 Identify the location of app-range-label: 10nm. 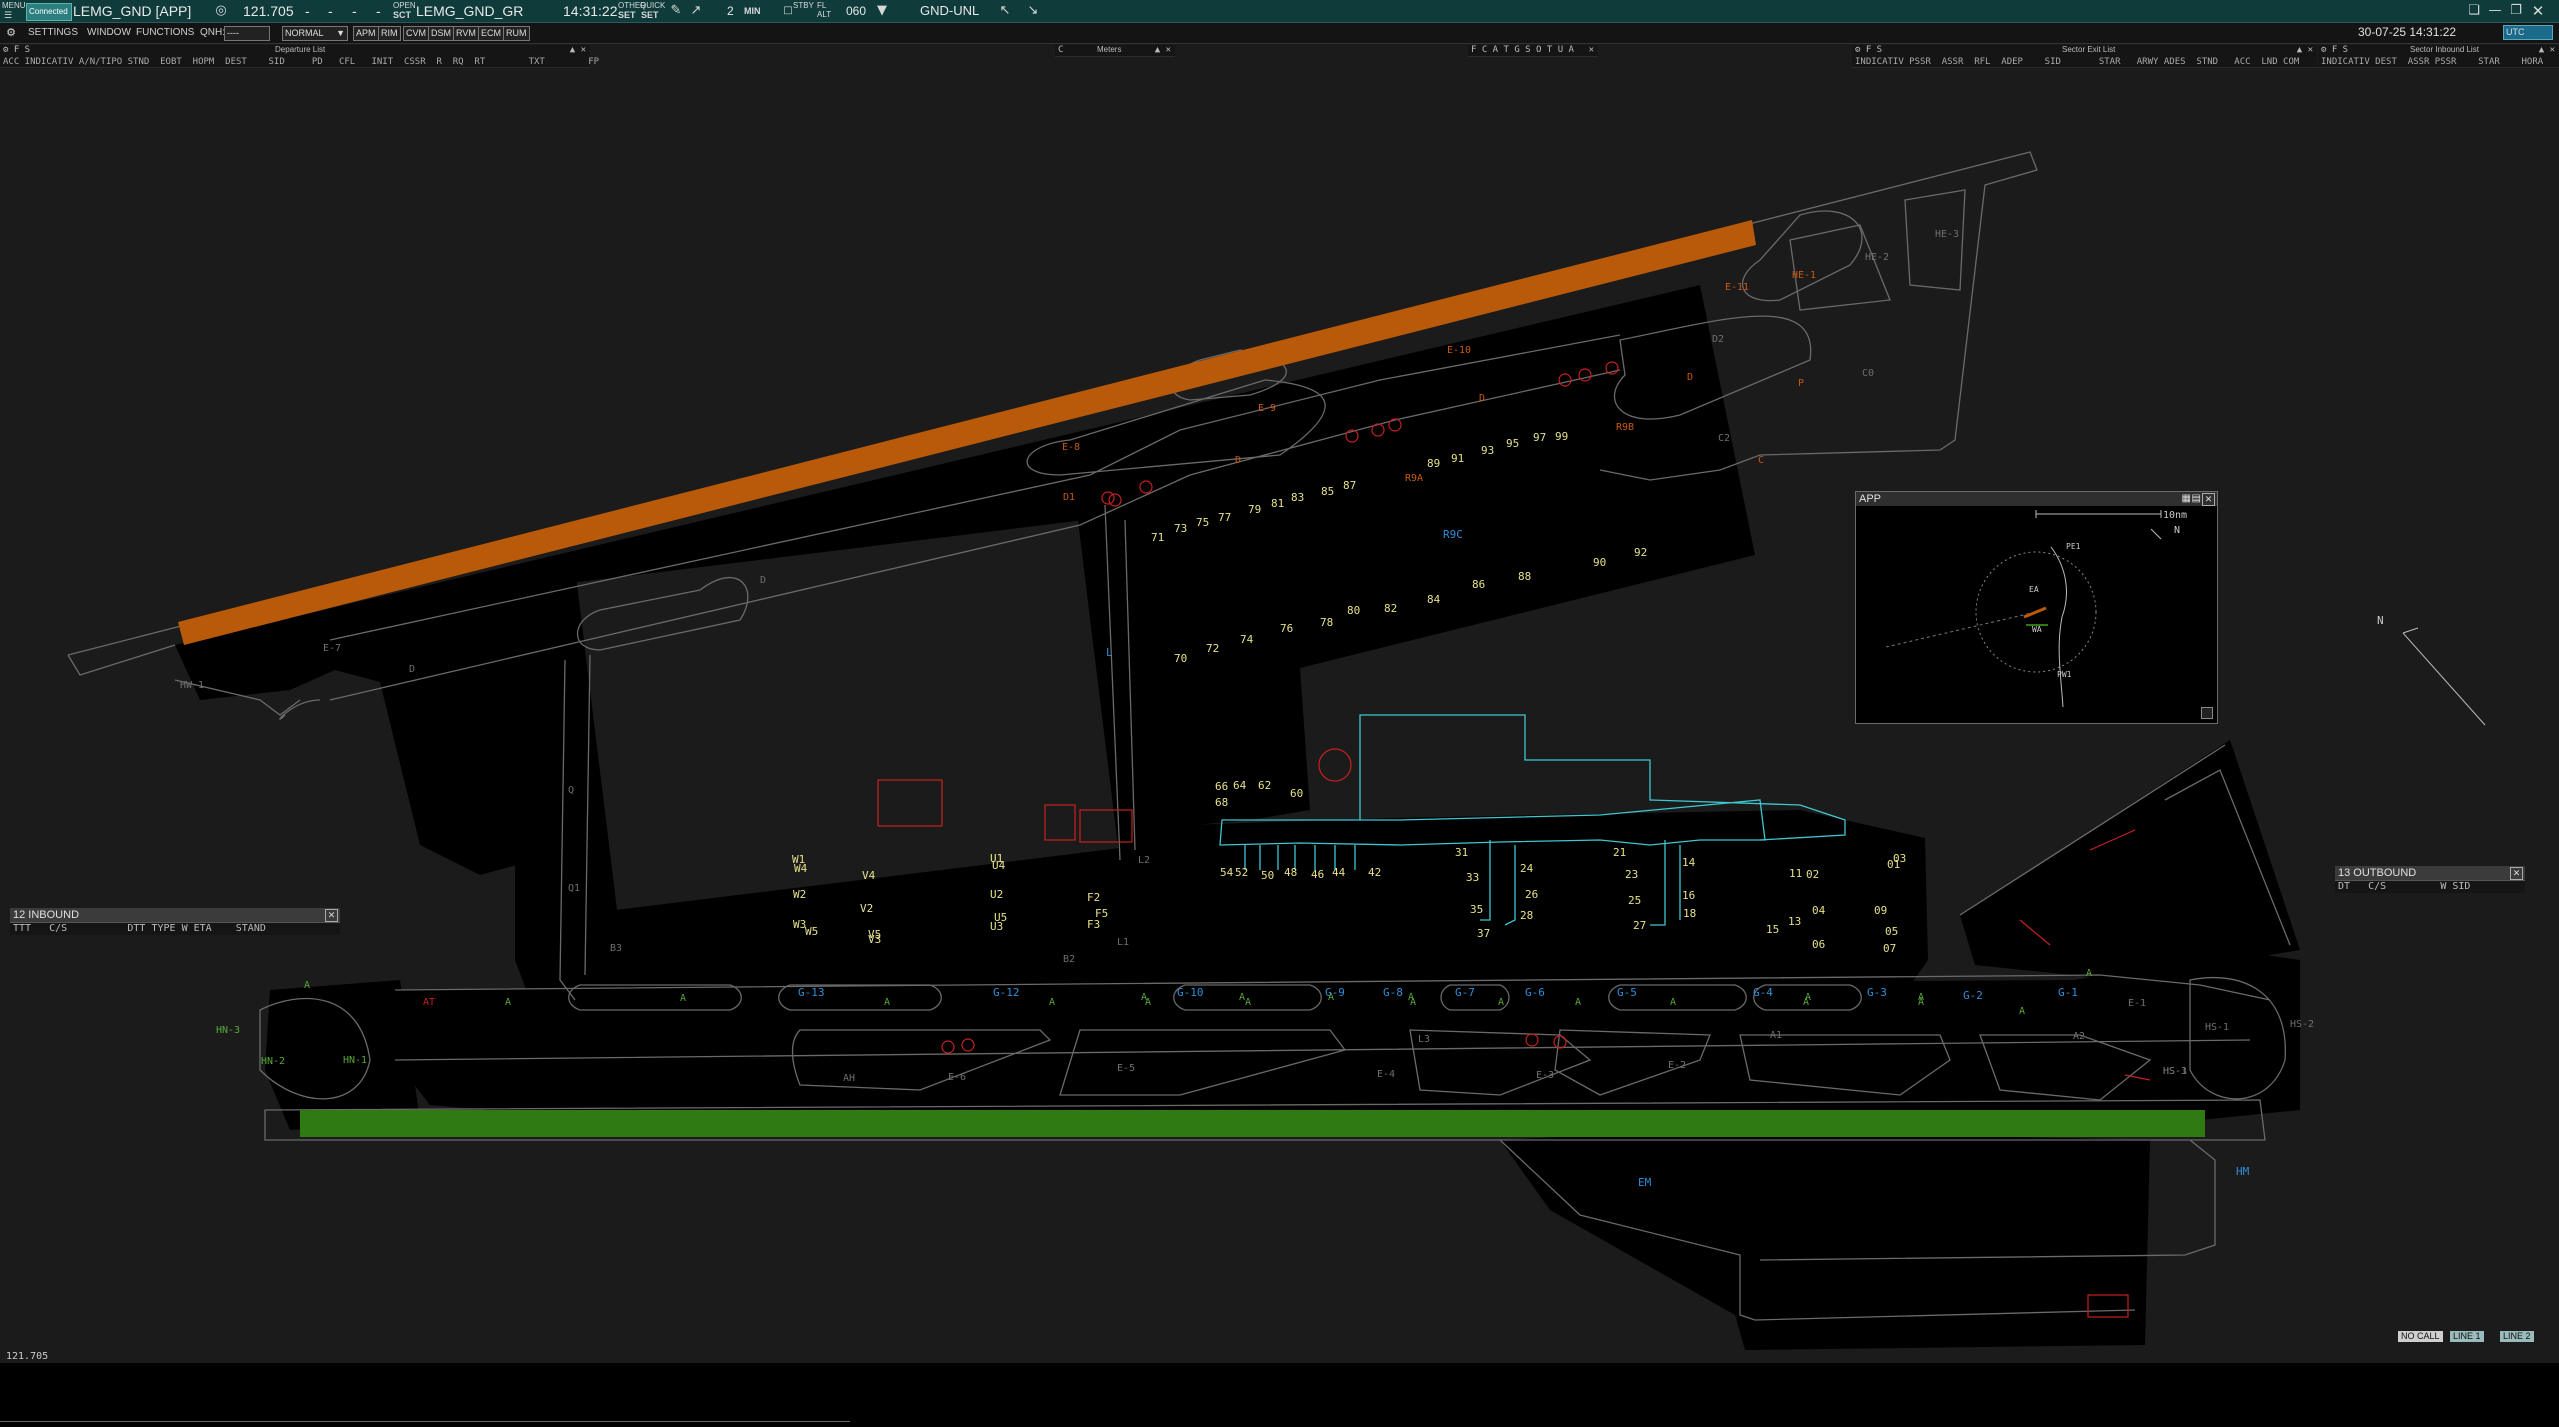
(2175, 515).